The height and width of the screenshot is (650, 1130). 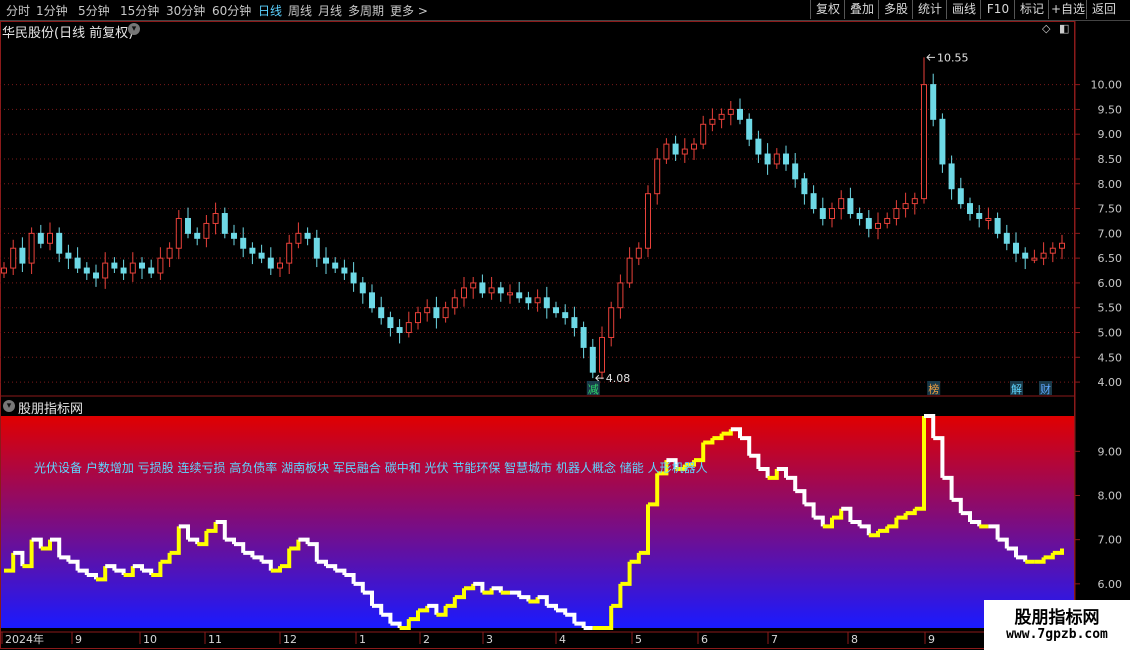 I want to click on x-tick-label-2: 10, so click(x=150, y=639).